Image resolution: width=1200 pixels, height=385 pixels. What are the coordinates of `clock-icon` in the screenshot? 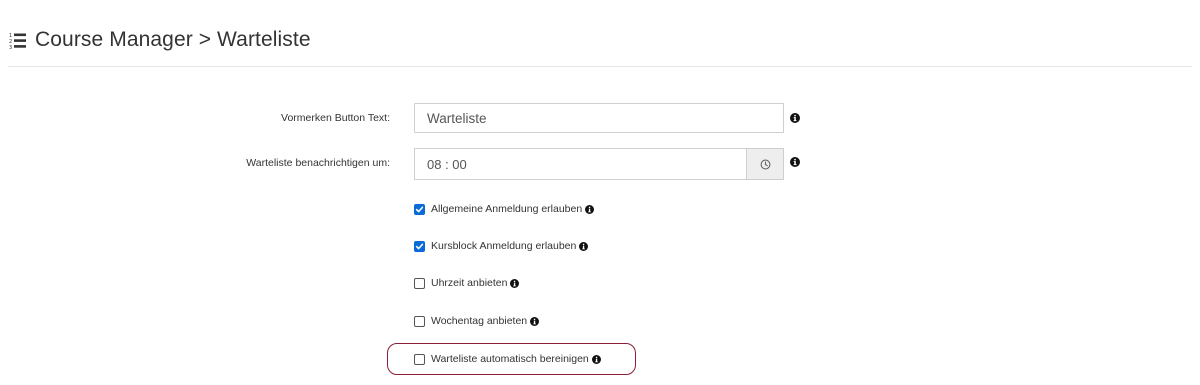 It's located at (765, 164).